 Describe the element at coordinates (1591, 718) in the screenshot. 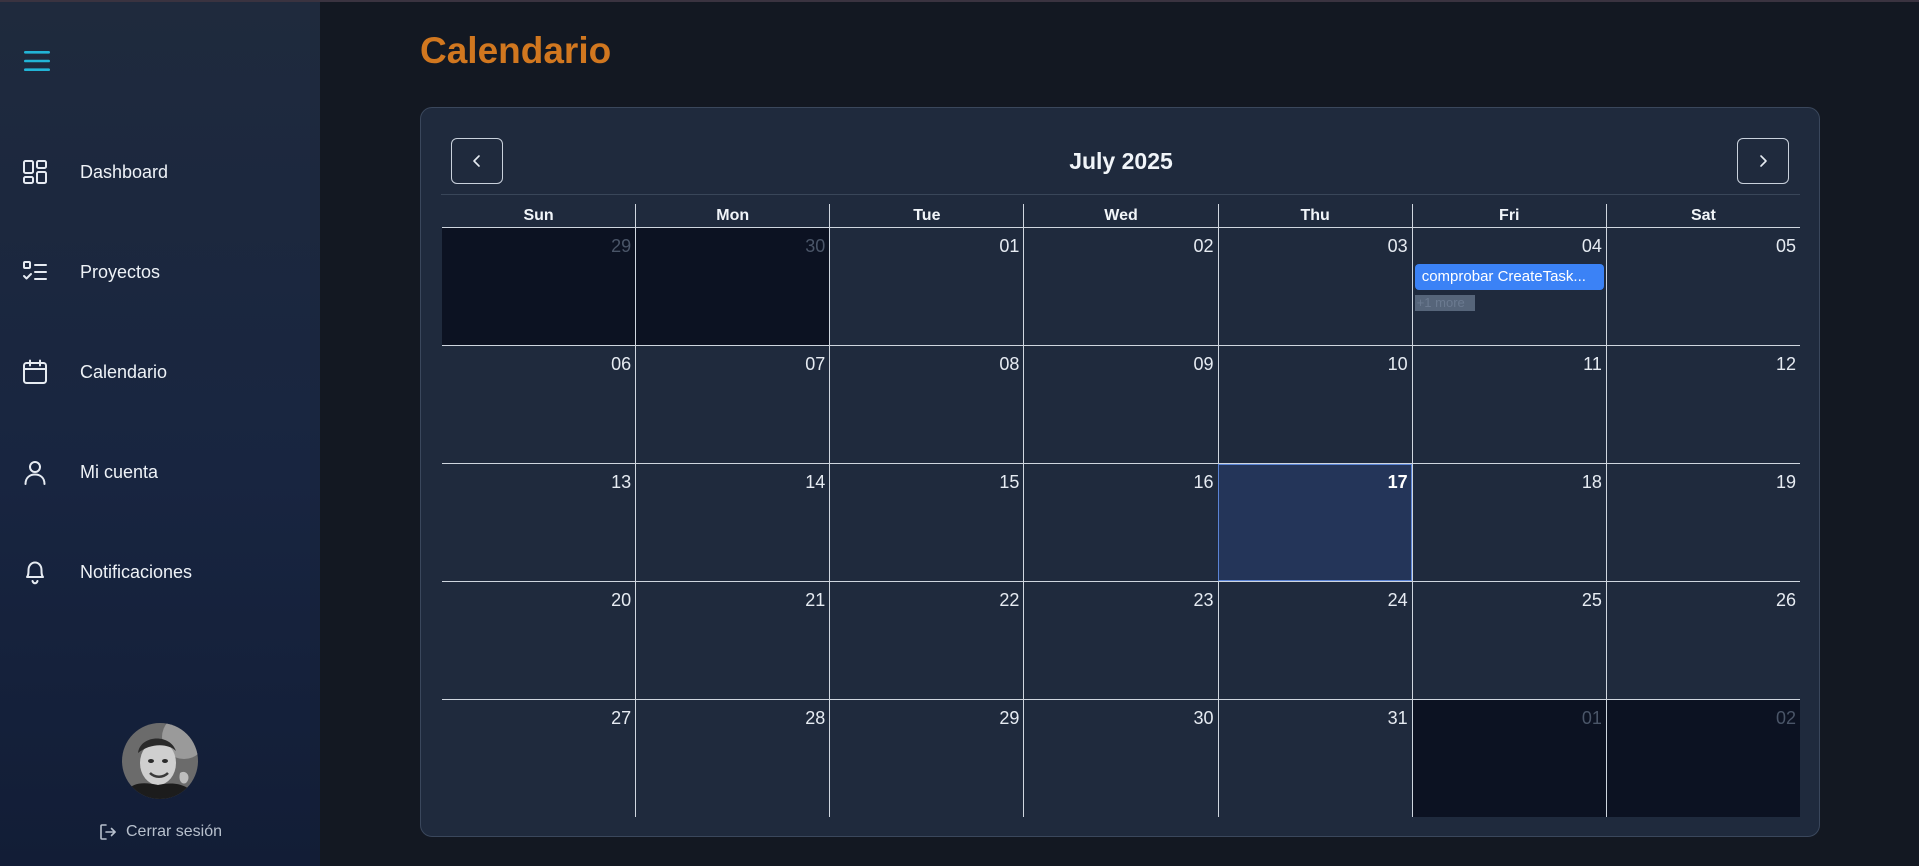

I see `day-number: 01` at that location.